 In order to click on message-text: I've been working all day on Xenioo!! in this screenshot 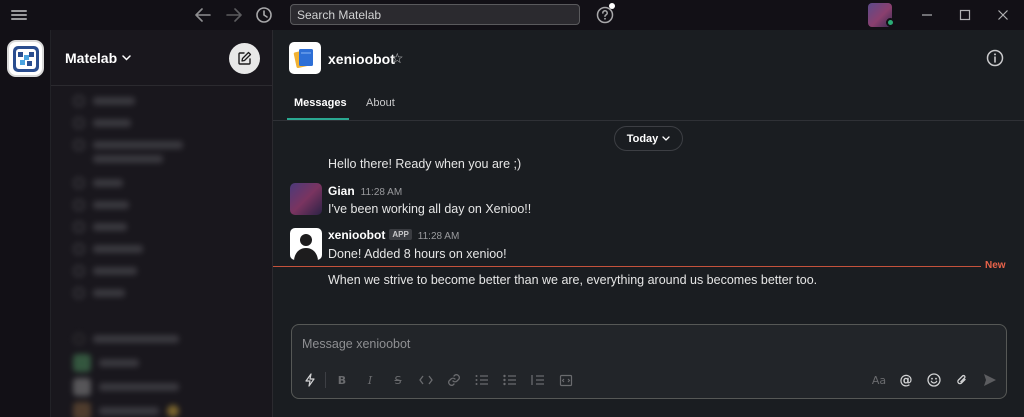, I will do `click(430, 209)`.